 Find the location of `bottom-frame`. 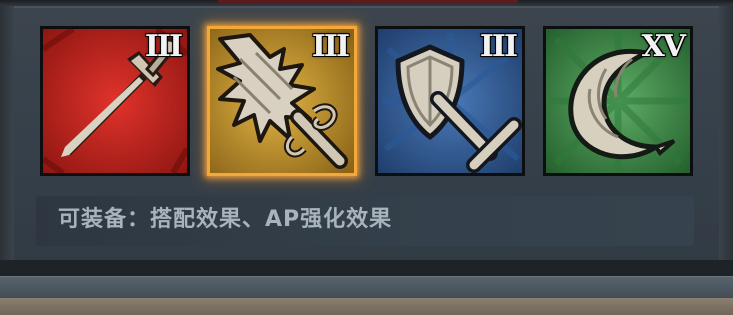

bottom-frame is located at coordinates (366, 287).